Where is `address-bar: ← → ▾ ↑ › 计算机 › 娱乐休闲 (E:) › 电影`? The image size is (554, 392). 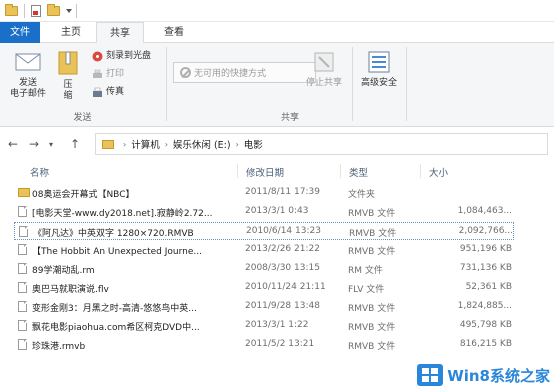 address-bar: ← → ▾ ↑ › 计算机 › 娱乐休闲 (E:) › 电影 is located at coordinates (277, 144).